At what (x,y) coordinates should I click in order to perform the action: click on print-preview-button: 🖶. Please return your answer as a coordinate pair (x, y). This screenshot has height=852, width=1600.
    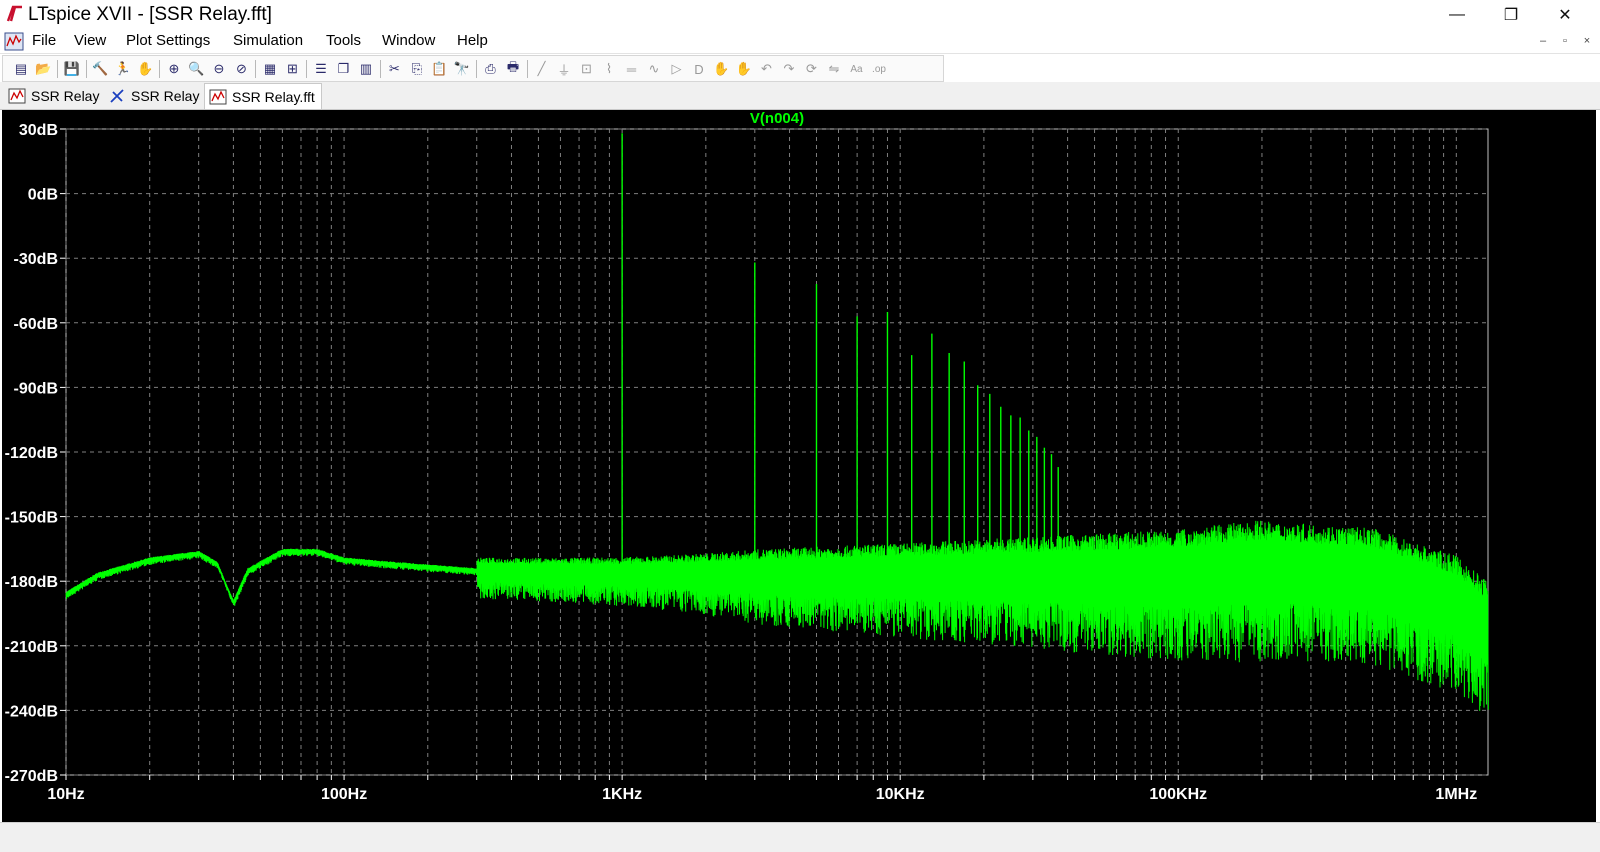
    Looking at the image, I should click on (513, 69).